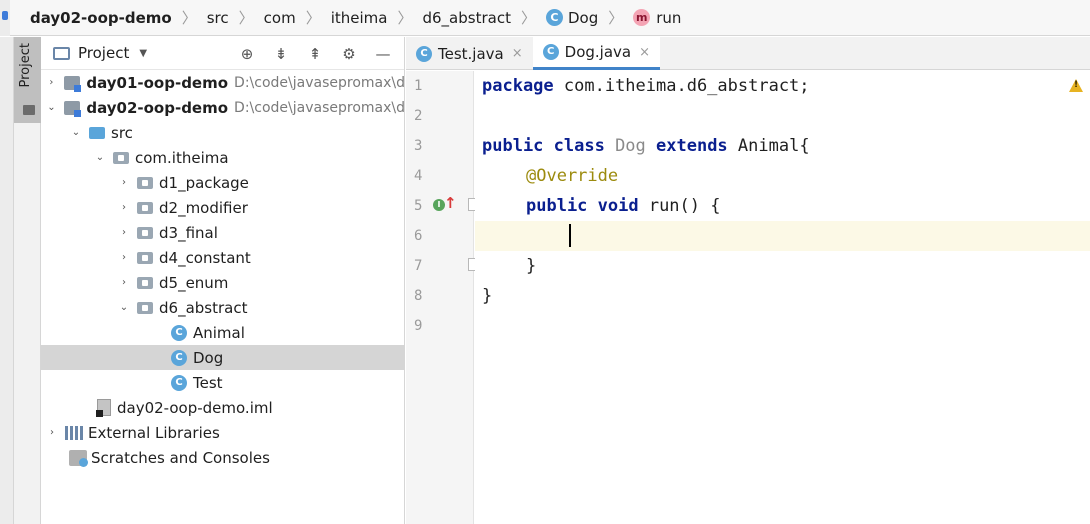  What do you see at coordinates (518, 86) in the screenshot?
I see `keyword: package` at bounding box center [518, 86].